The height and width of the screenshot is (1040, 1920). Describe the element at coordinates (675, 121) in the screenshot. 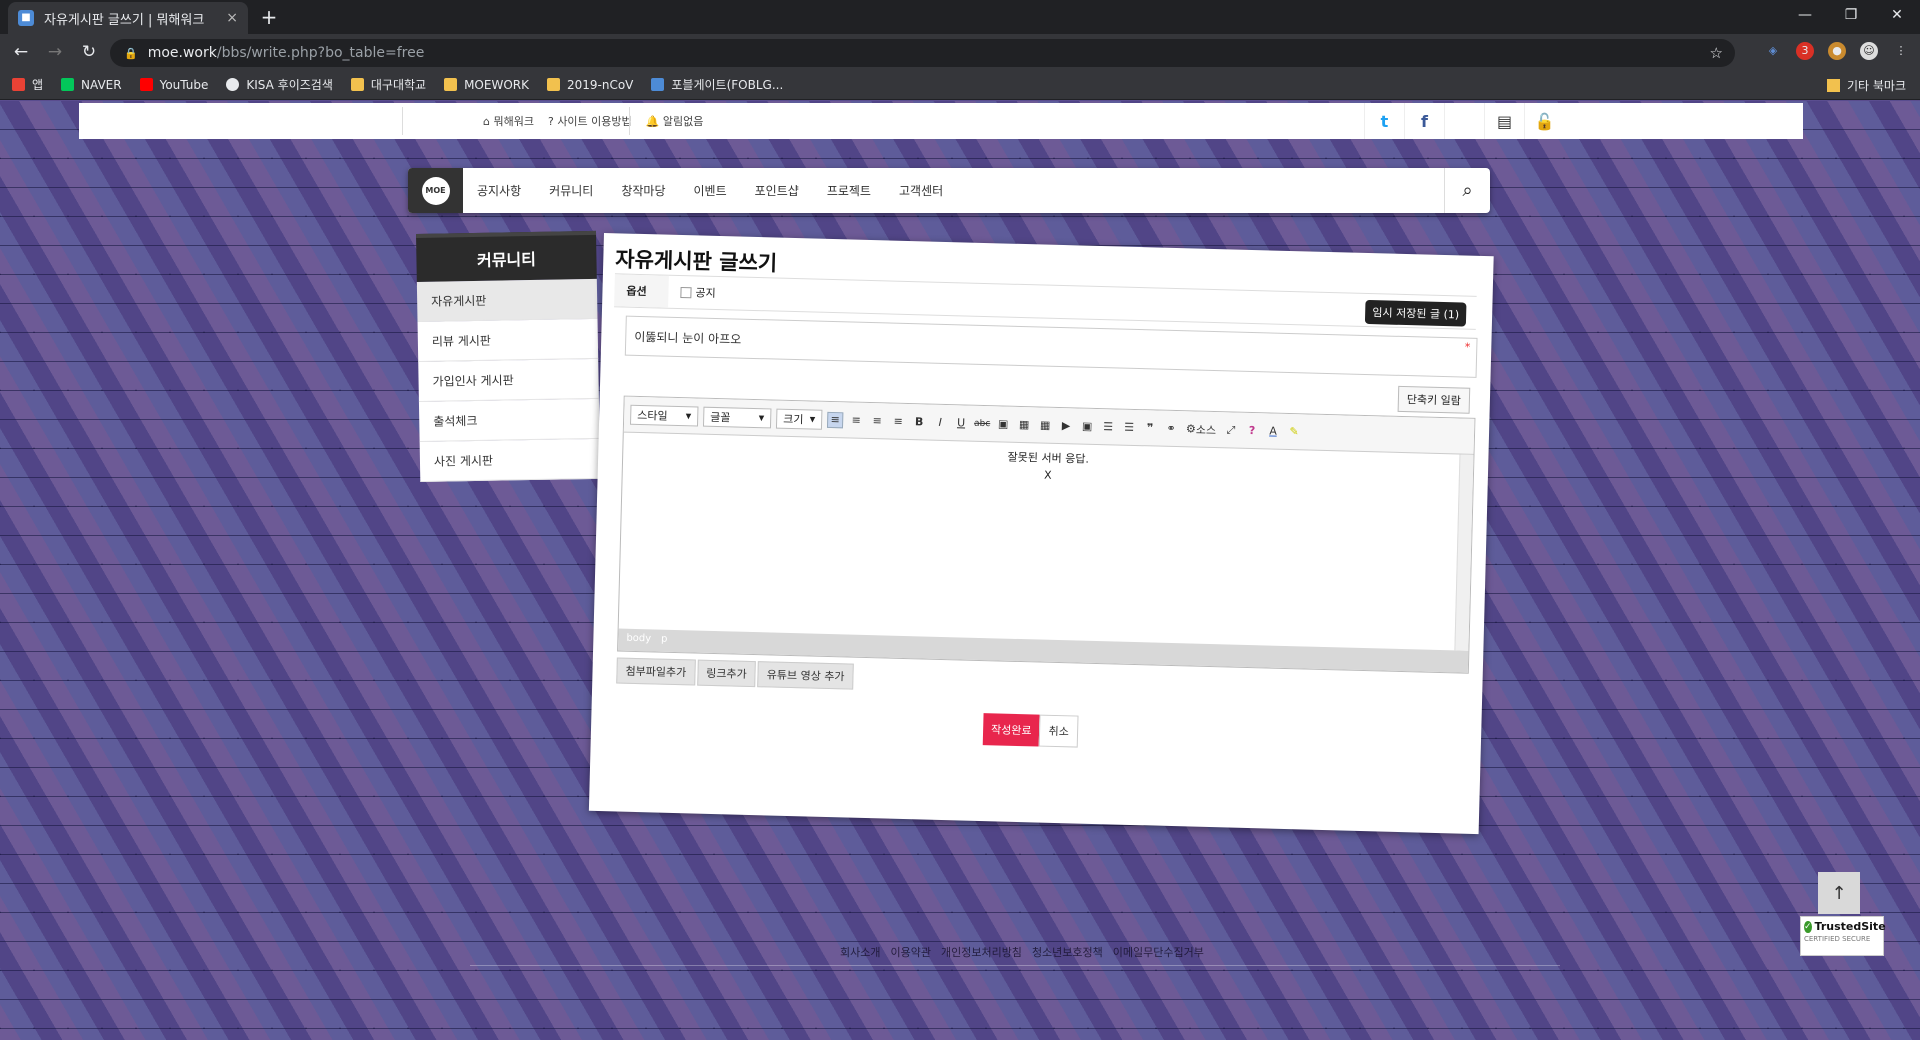

I see `notification-link: 🔔 알림없음` at that location.